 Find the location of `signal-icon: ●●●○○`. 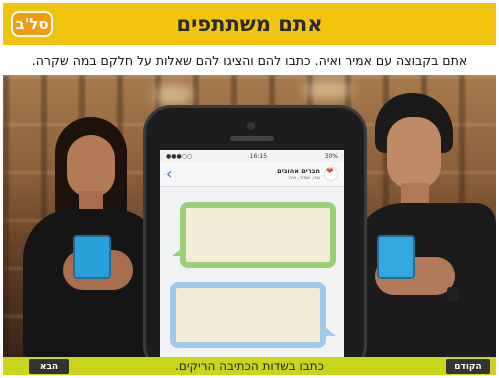

signal-icon: ●●●○○ is located at coordinates (179, 156).